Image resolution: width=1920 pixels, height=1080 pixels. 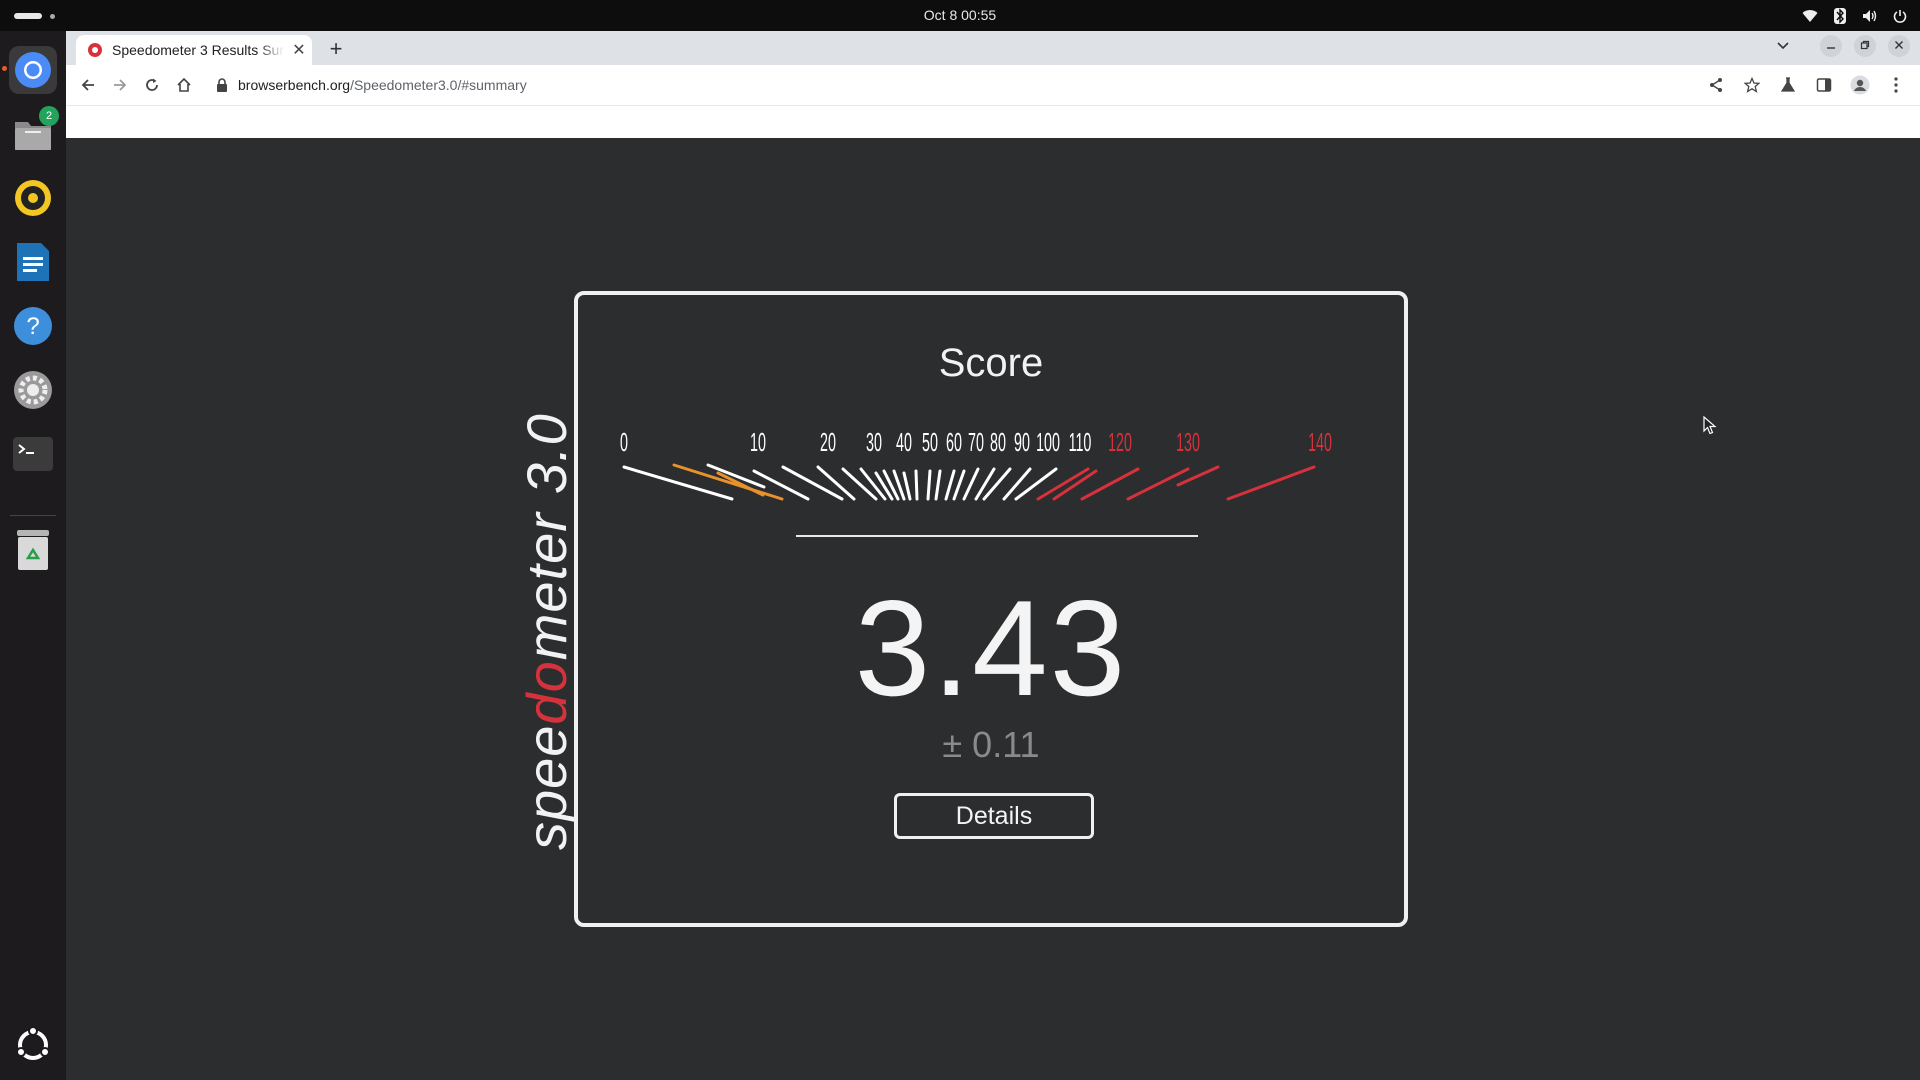 I want to click on gauge-label-60: 60, so click(x=954, y=443).